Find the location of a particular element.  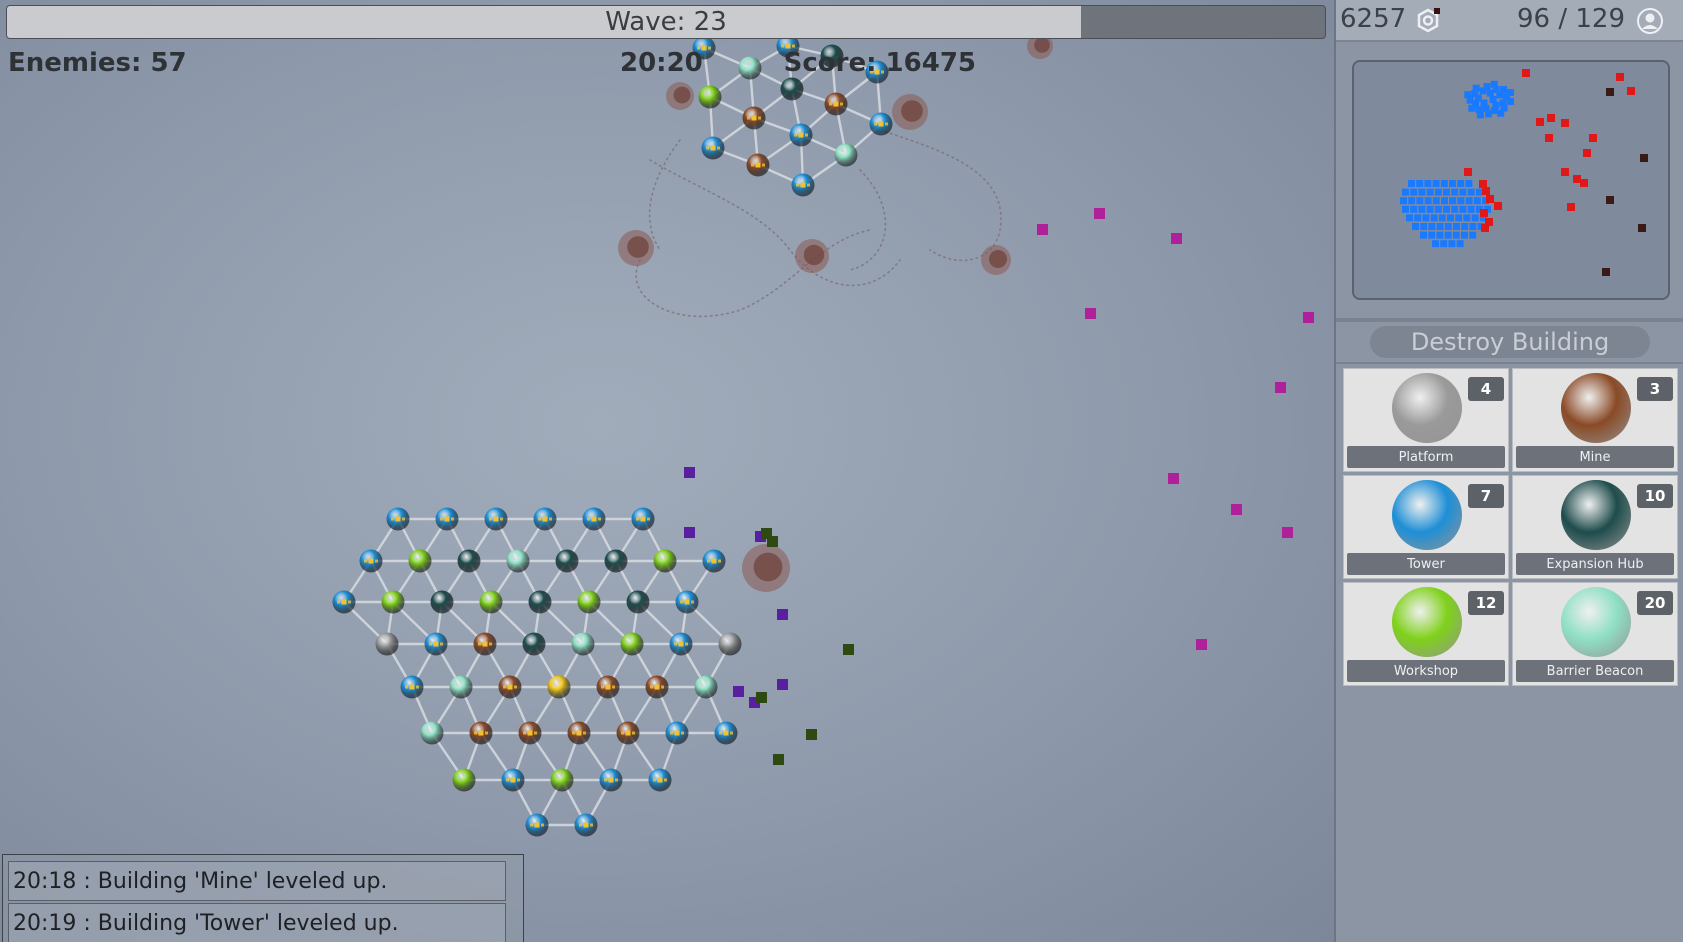

destroy-building-button: Destroy Building is located at coordinates (1510, 342).